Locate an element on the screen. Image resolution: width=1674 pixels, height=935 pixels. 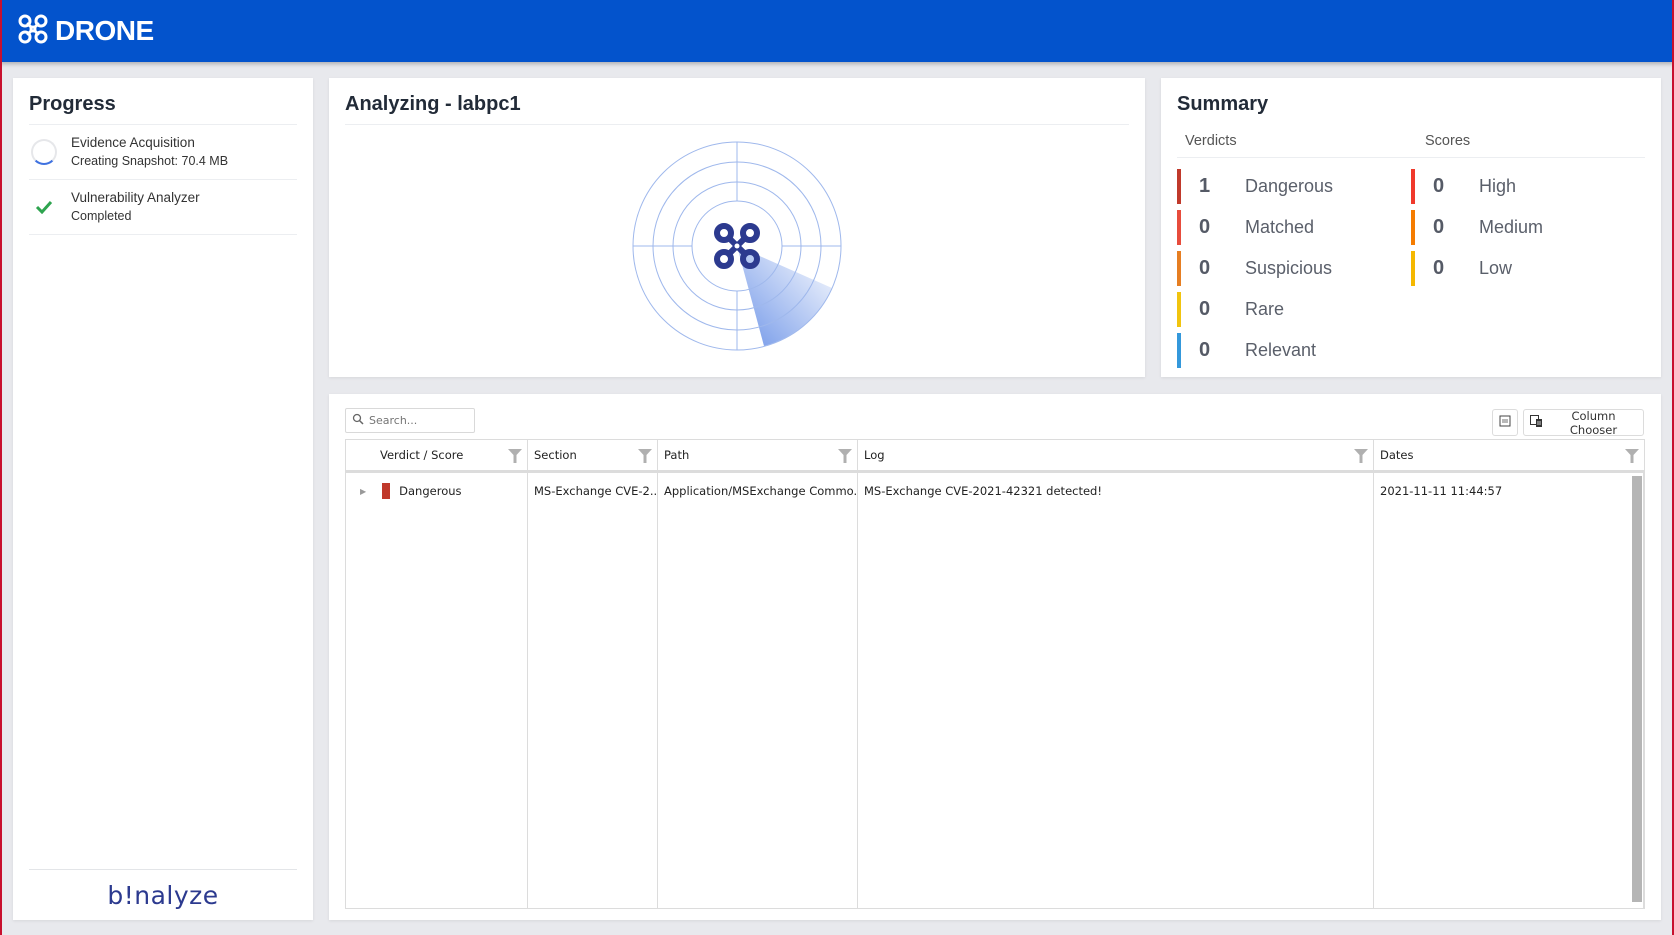
top-bar: DRONE is located at coordinates (837, 31).